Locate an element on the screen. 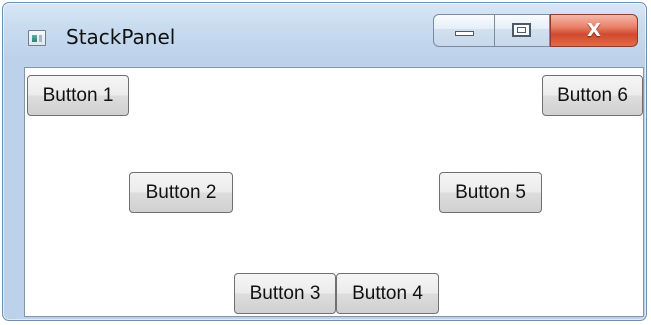 The image size is (651, 325). app-icon is located at coordinates (37, 38).